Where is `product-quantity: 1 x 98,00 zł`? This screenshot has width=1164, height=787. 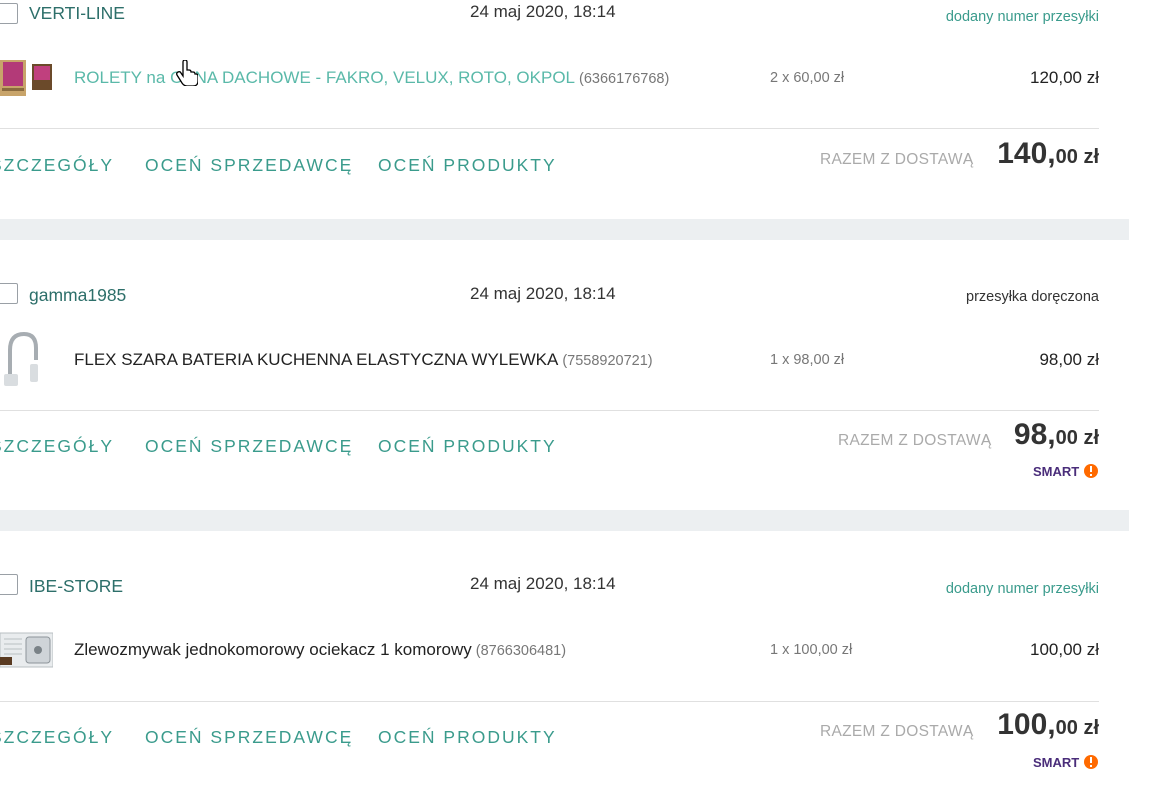 product-quantity: 1 x 98,00 zł is located at coordinates (807, 360).